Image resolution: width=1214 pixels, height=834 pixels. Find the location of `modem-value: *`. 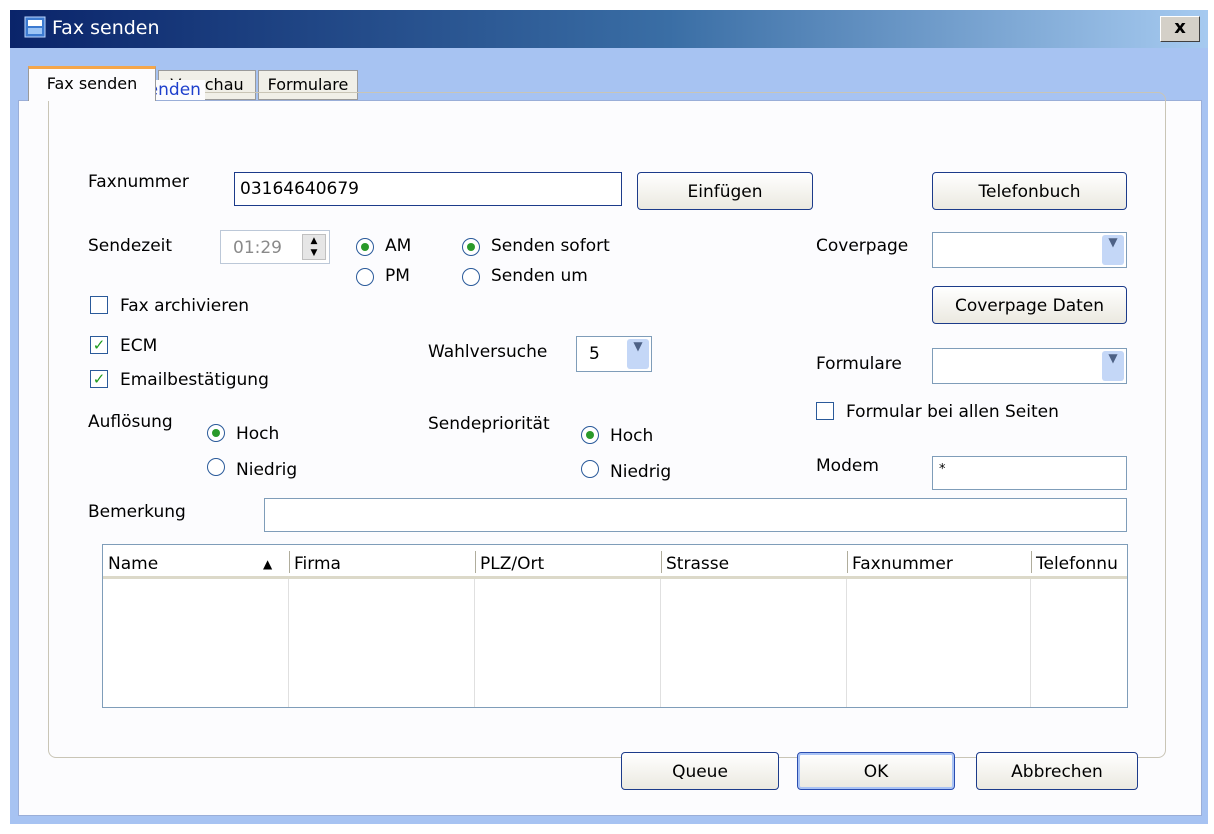

modem-value: * is located at coordinates (942, 469).